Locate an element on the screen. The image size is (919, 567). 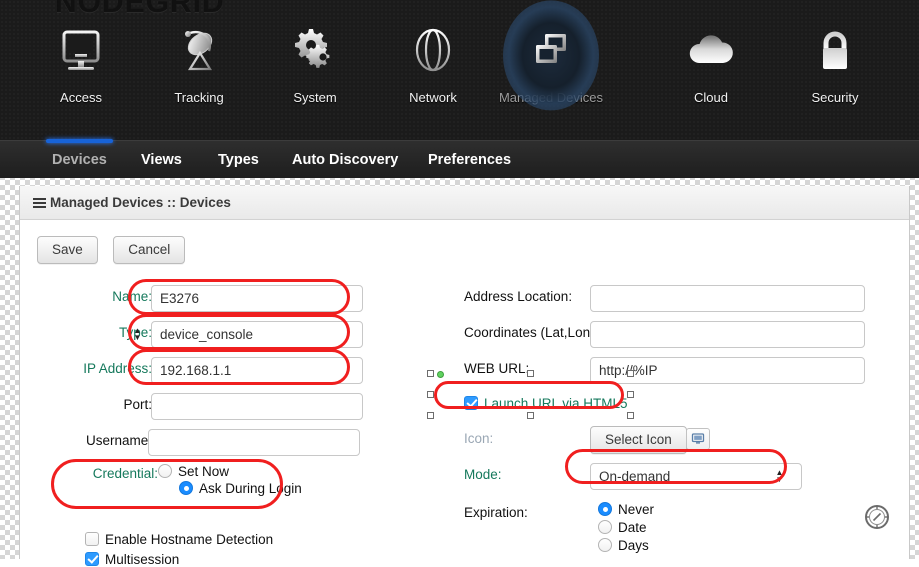
field-row-address-location: Address Location: is located at coordinates (680, 300).